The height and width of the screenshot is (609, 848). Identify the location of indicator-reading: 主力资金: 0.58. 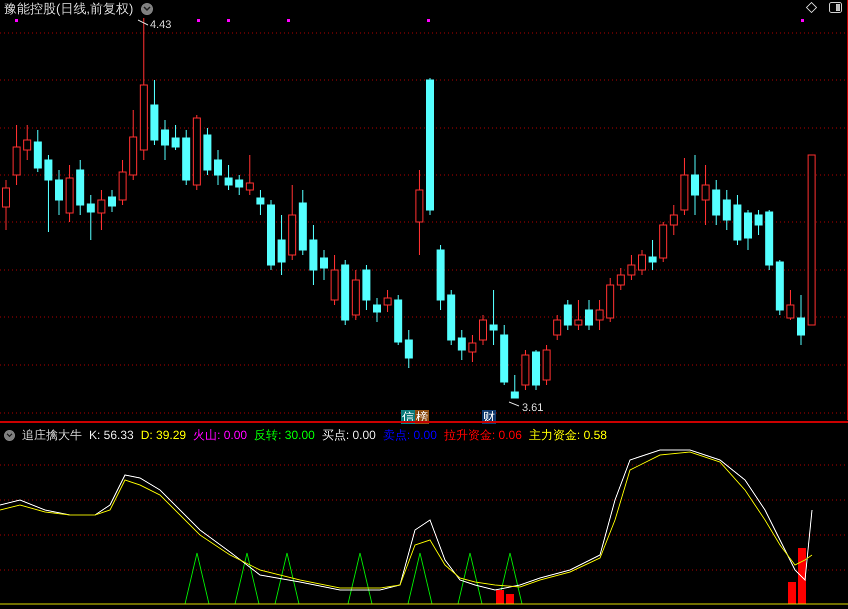
(567, 435).